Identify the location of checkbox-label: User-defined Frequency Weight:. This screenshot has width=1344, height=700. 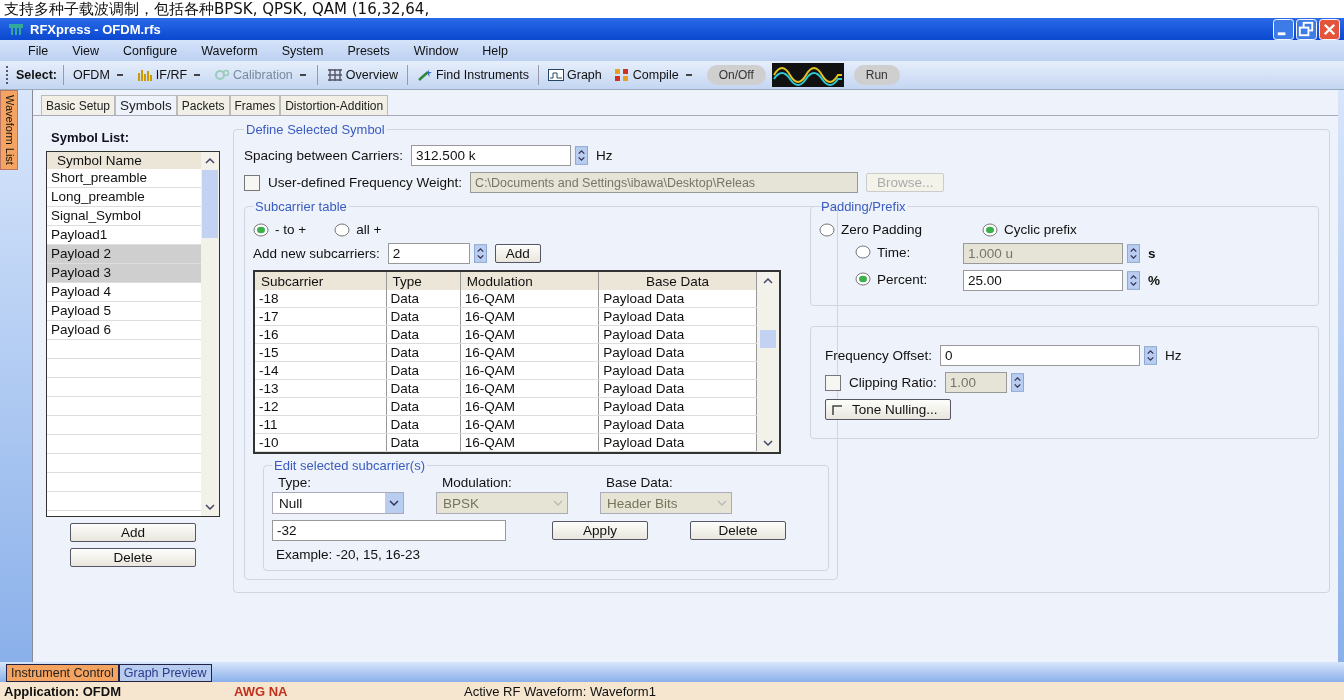
(365, 182).